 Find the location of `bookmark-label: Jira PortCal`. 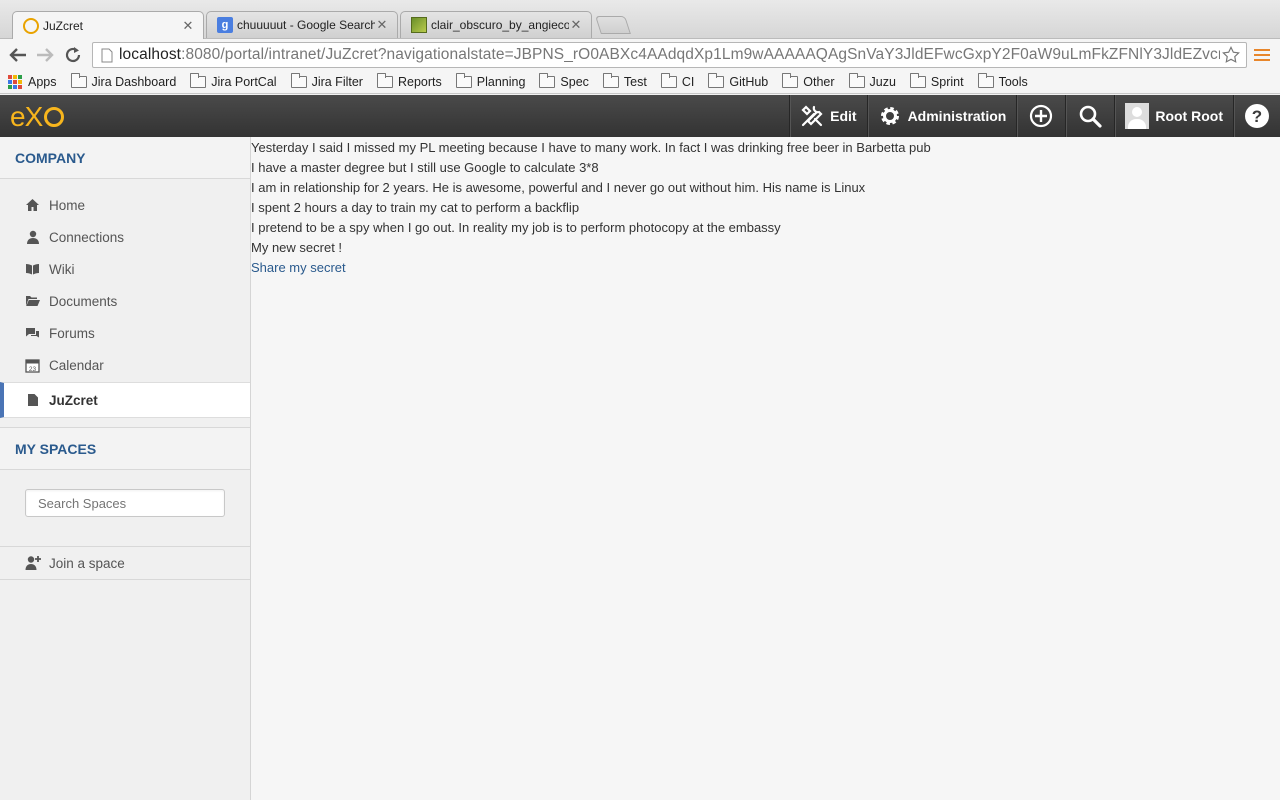

bookmark-label: Jira PortCal is located at coordinates (244, 81).